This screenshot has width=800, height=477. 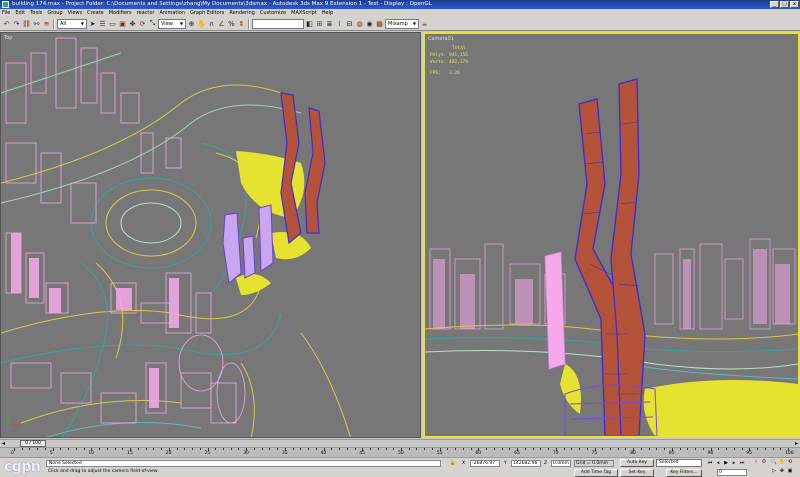 I want to click on quick-render-icon: ☕, so click(x=424, y=23).